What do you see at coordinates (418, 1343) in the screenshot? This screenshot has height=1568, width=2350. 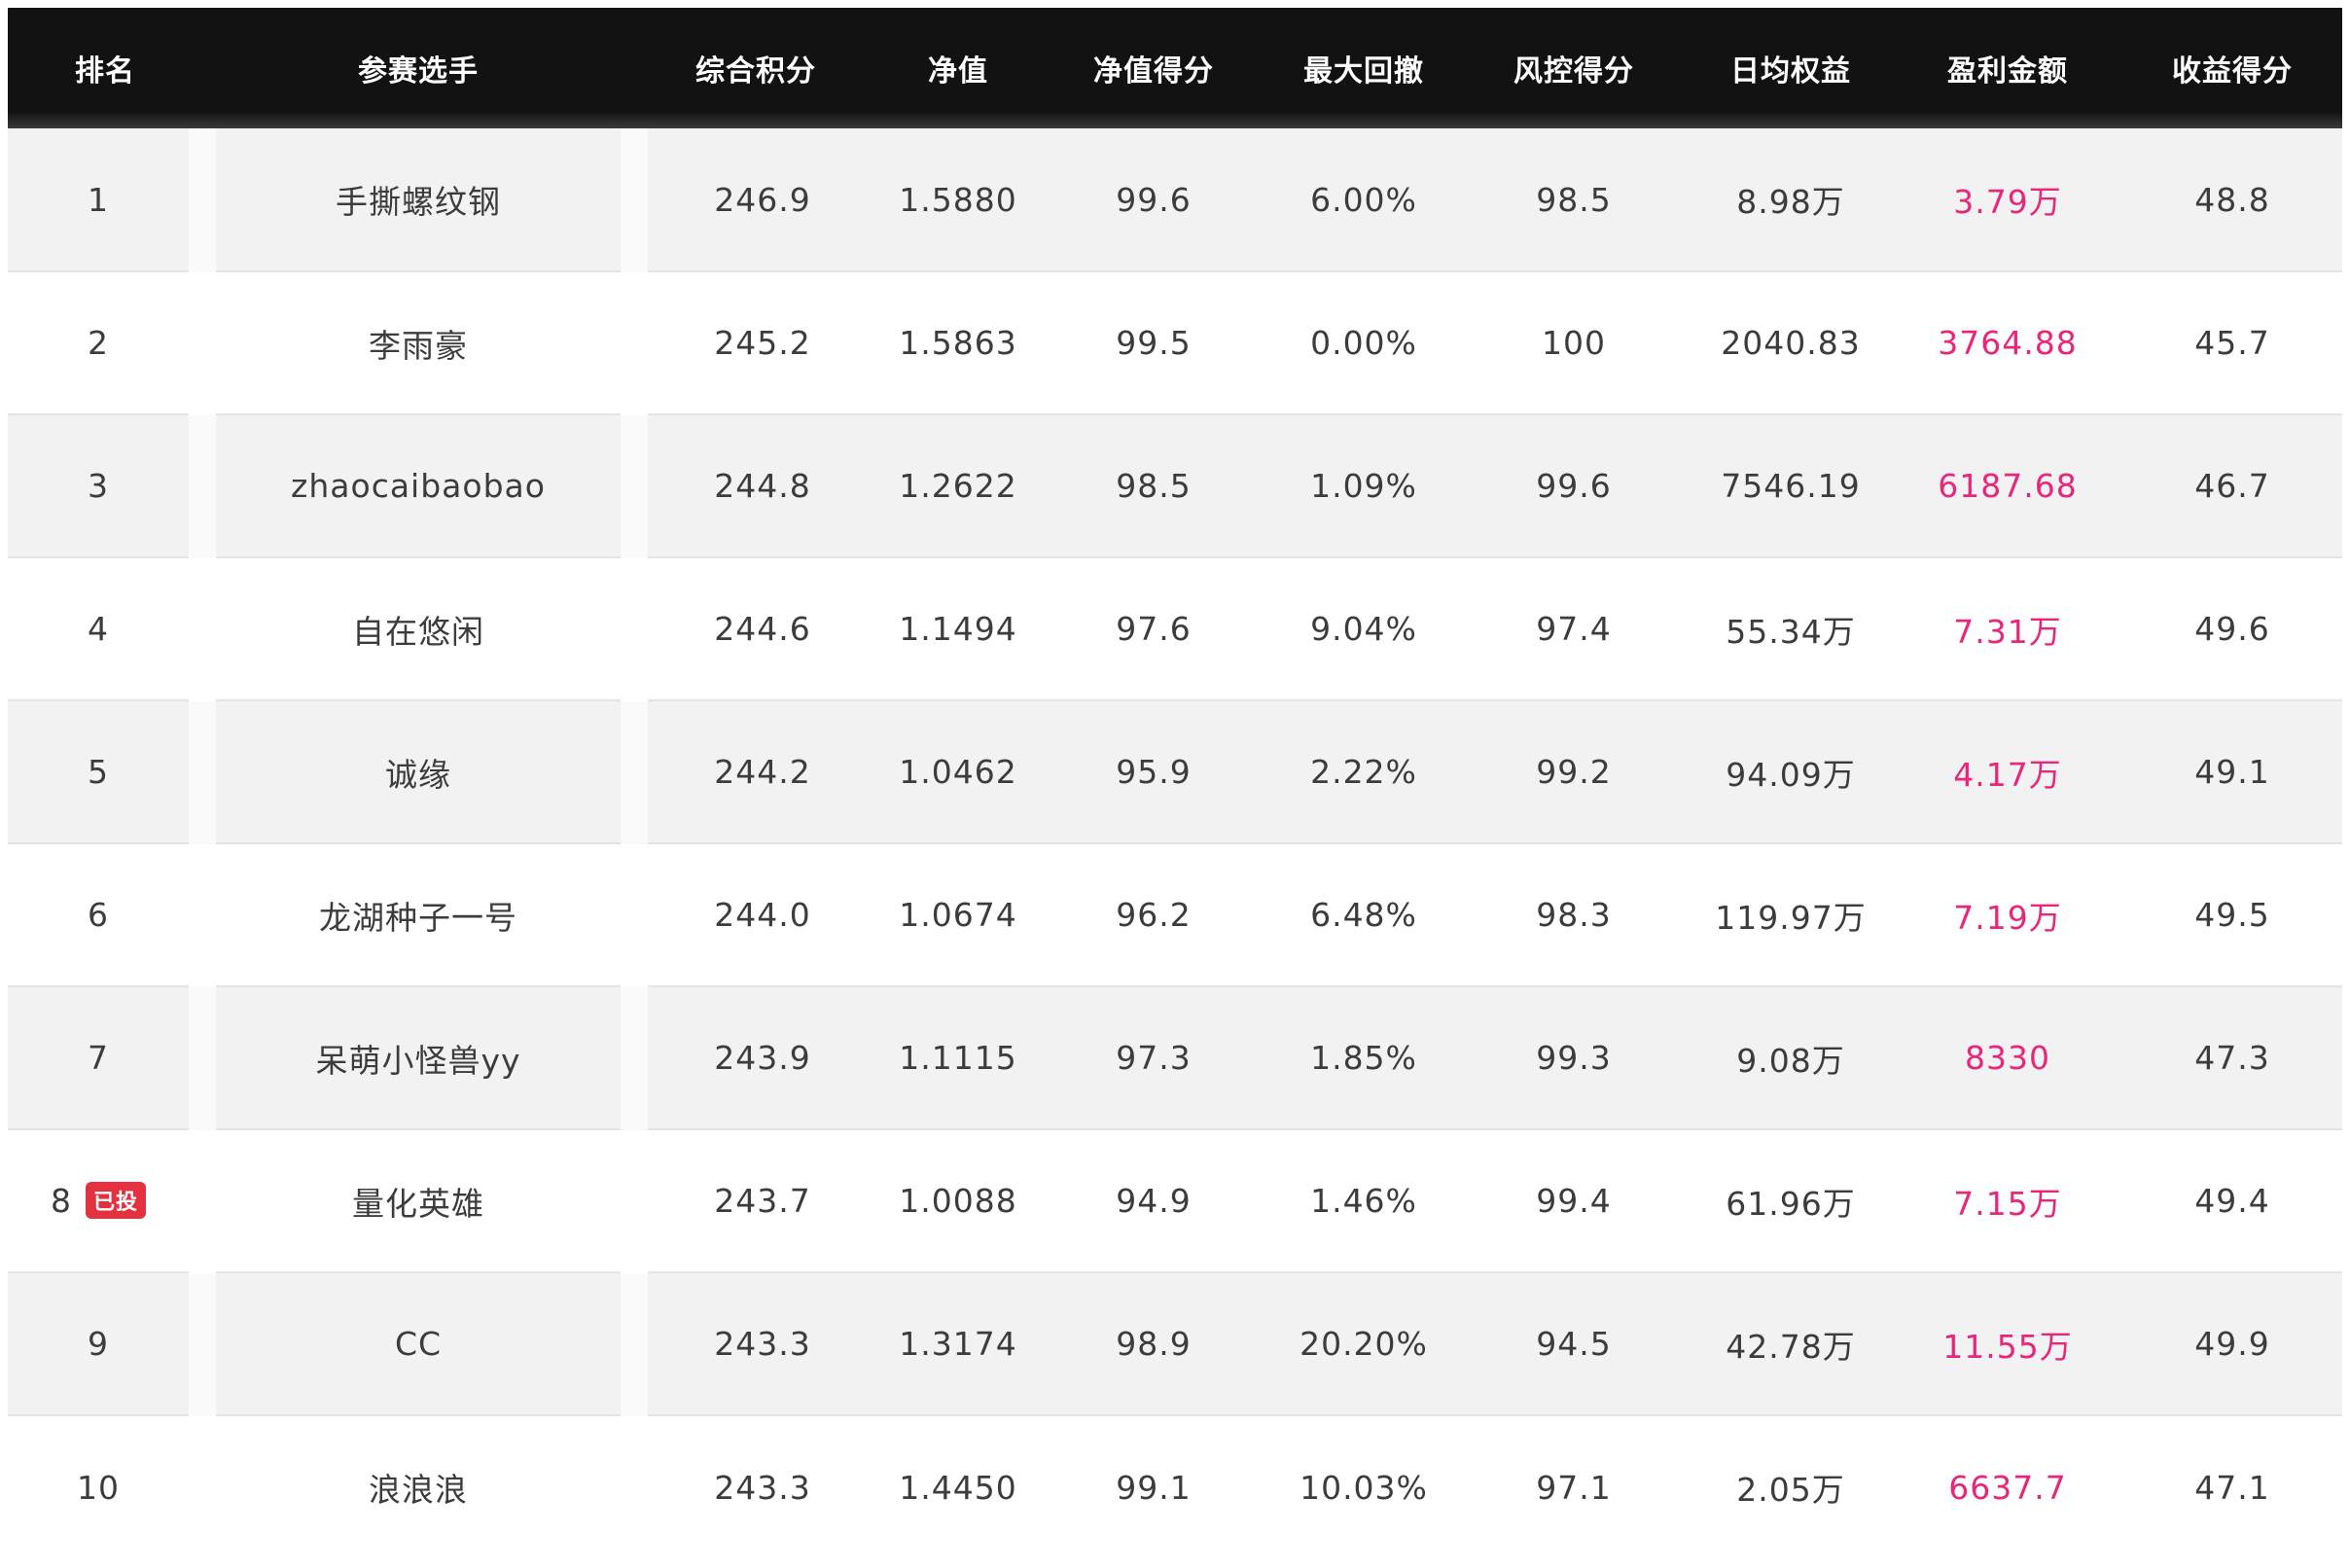 I see `player-name: CC` at bounding box center [418, 1343].